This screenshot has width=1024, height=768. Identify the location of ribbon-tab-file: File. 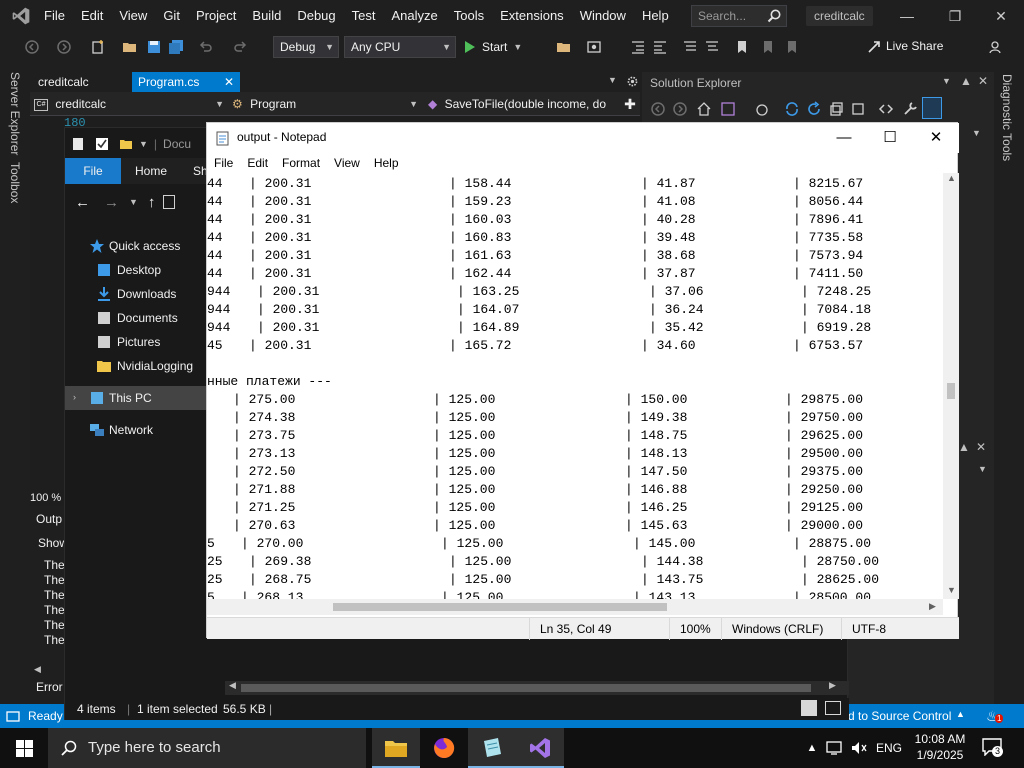
(93, 171).